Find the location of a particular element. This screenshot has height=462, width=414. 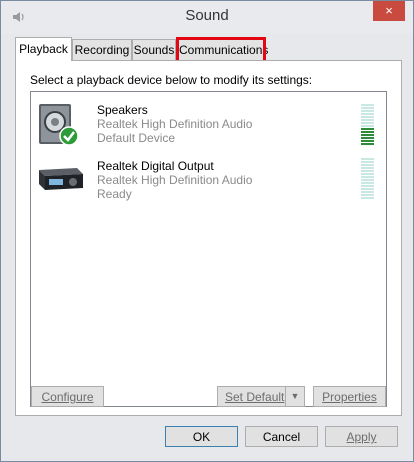

device-status: Default Device is located at coordinates (136, 138).